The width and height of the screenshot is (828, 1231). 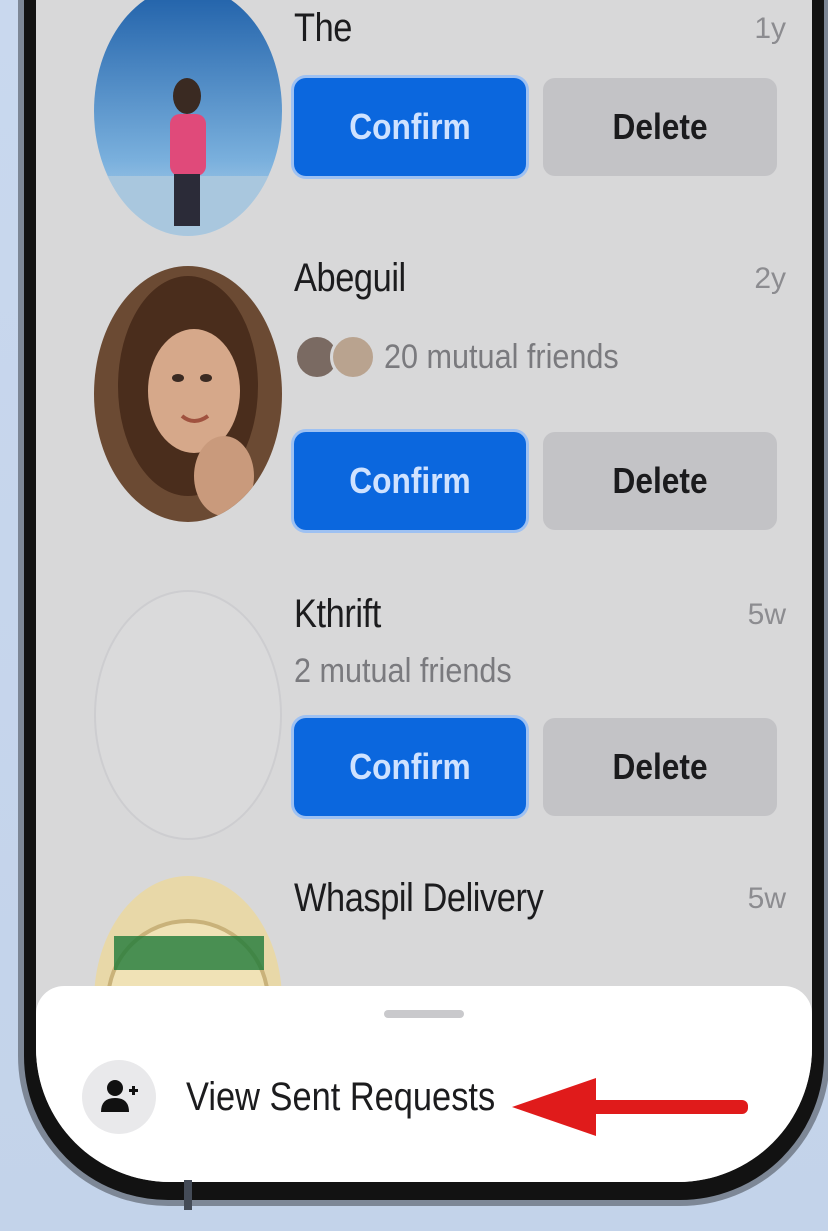 What do you see at coordinates (341, 1096) in the screenshot?
I see `view-sent-requests-label: View Sent Requests` at bounding box center [341, 1096].